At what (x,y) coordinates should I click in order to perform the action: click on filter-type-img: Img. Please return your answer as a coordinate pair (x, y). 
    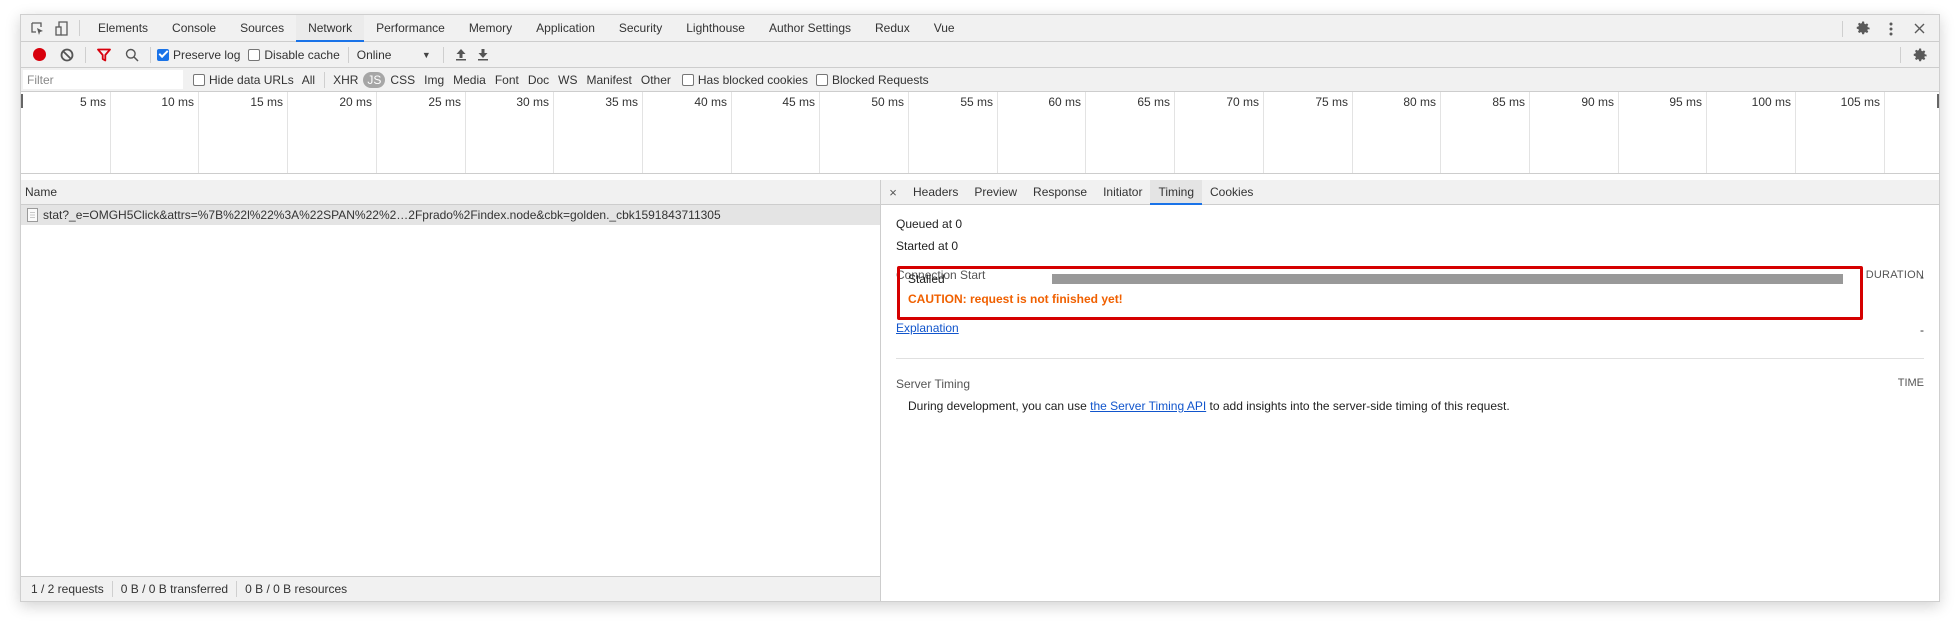
    Looking at the image, I should click on (434, 80).